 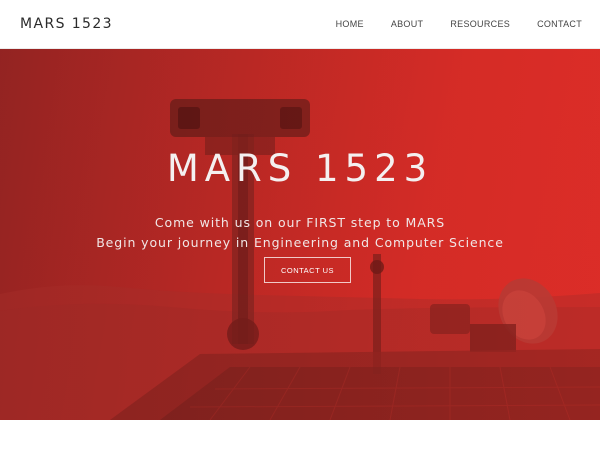 What do you see at coordinates (445, 24) in the screenshot?
I see `nav-links: HOME ABOUT RESOURCES CONTACT` at bounding box center [445, 24].